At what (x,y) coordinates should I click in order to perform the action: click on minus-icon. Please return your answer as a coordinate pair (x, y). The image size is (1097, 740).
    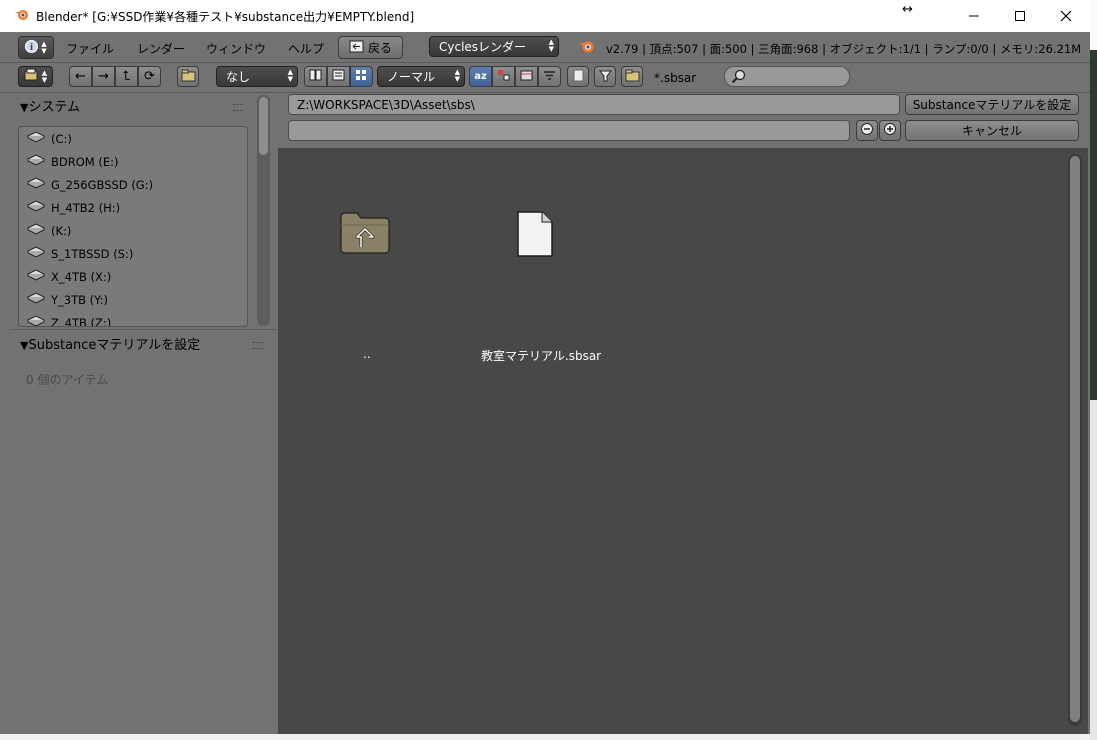
    Looking at the image, I should click on (867, 130).